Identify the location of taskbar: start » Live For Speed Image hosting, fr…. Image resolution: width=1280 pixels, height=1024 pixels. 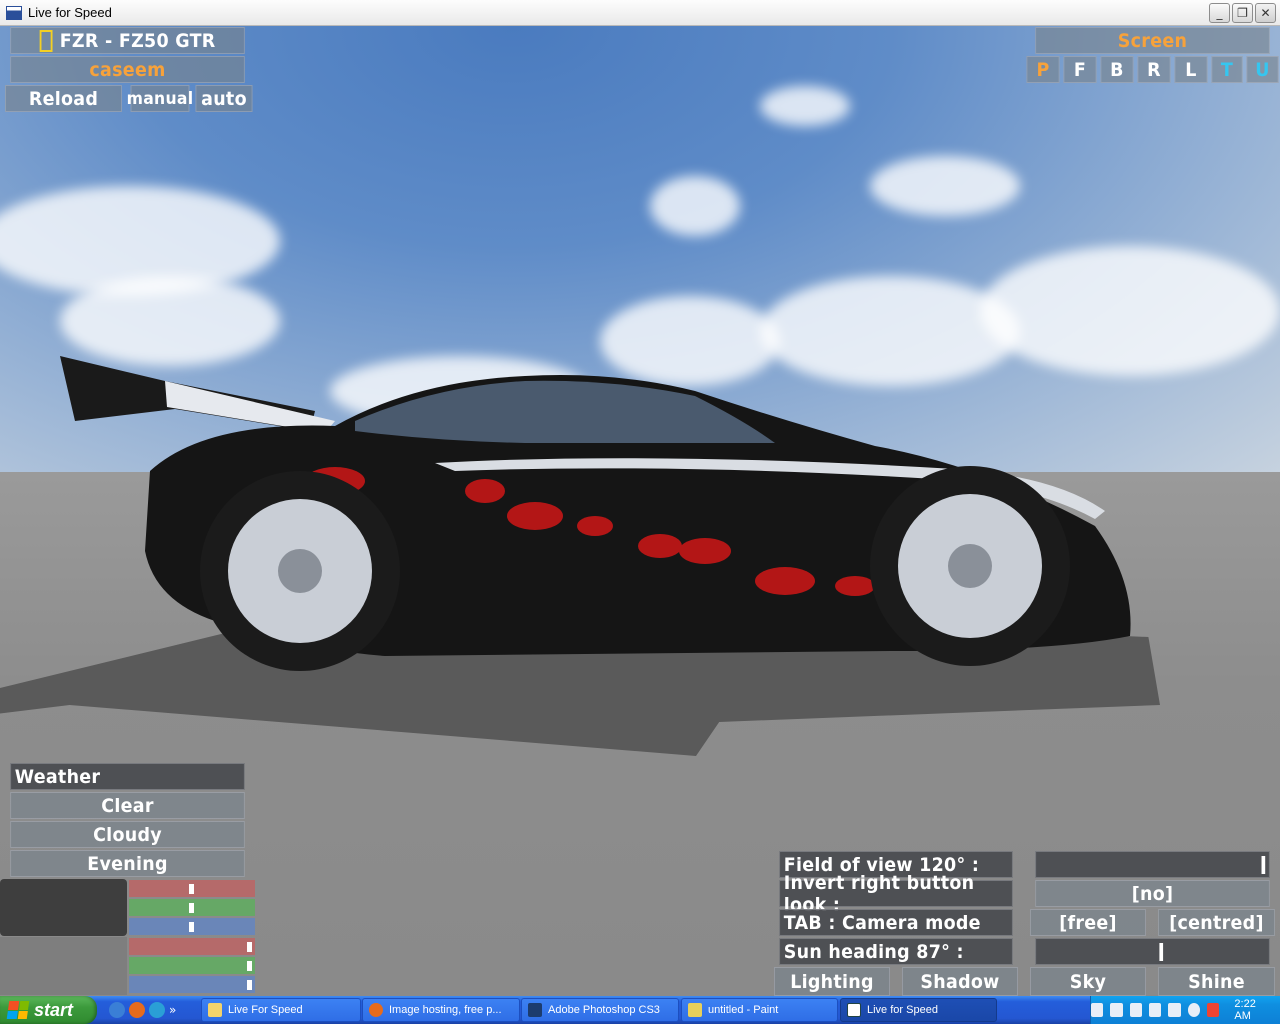
(640, 1010).